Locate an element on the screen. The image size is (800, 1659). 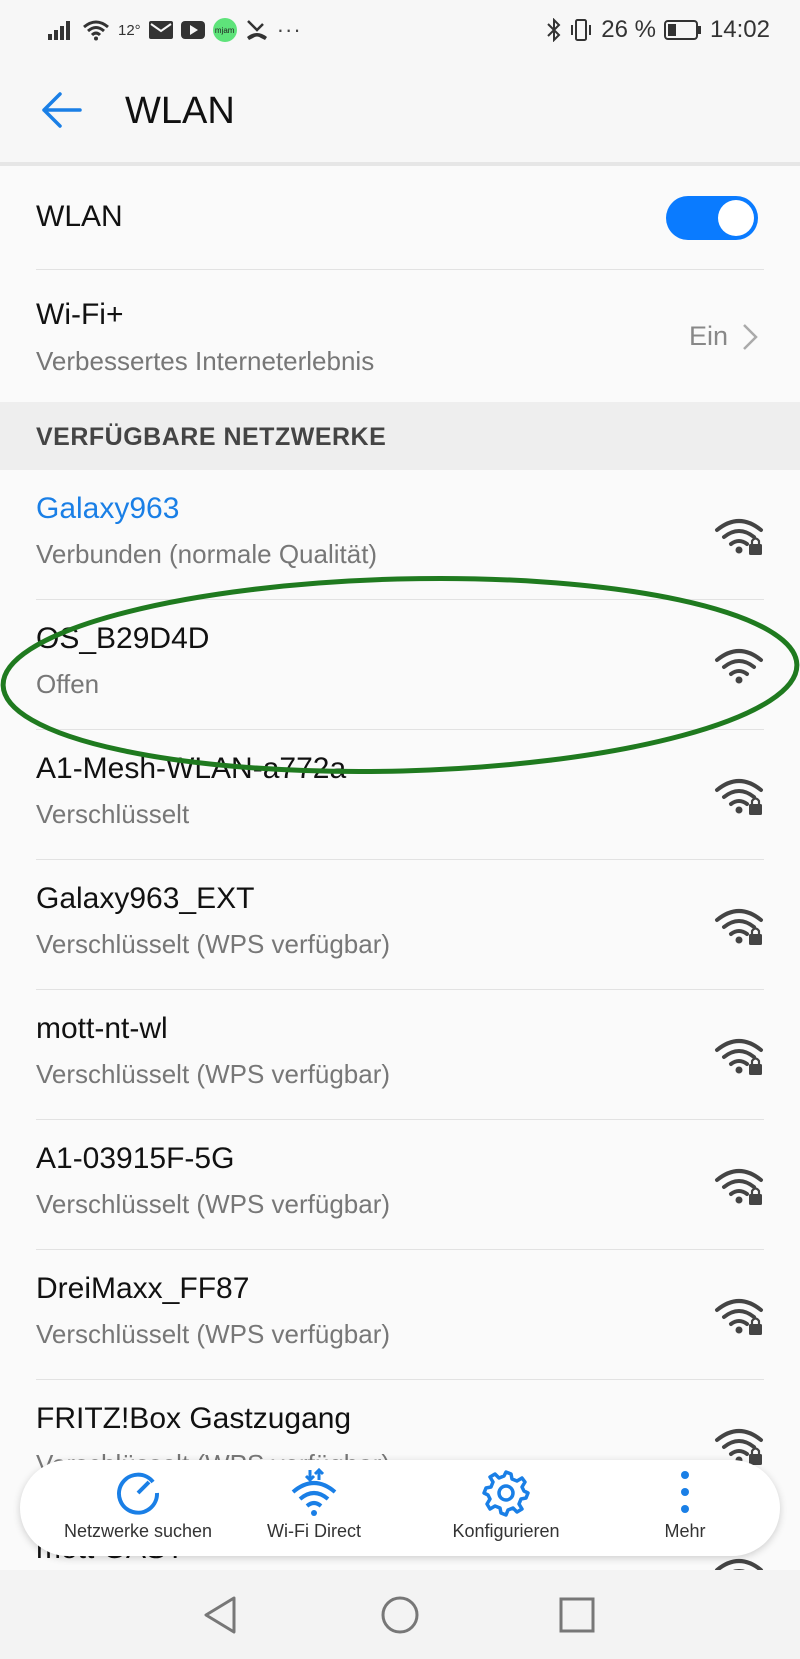
vibrate-icon is located at coordinates (581, 30).